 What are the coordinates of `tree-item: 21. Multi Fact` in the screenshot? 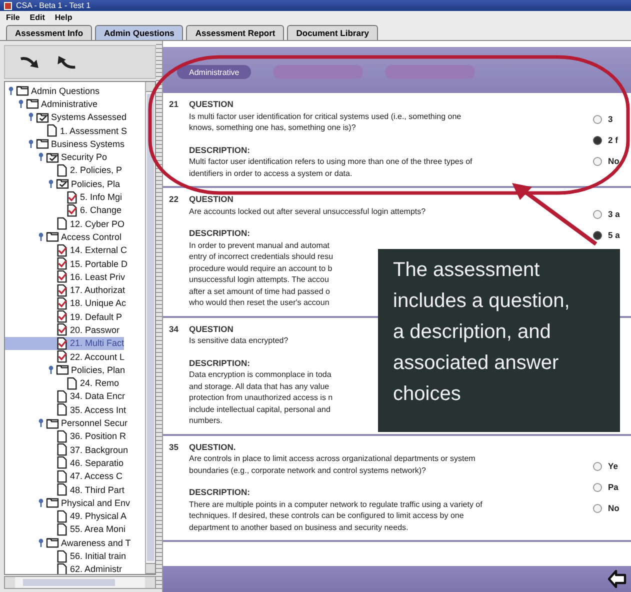 It's located at (64, 343).